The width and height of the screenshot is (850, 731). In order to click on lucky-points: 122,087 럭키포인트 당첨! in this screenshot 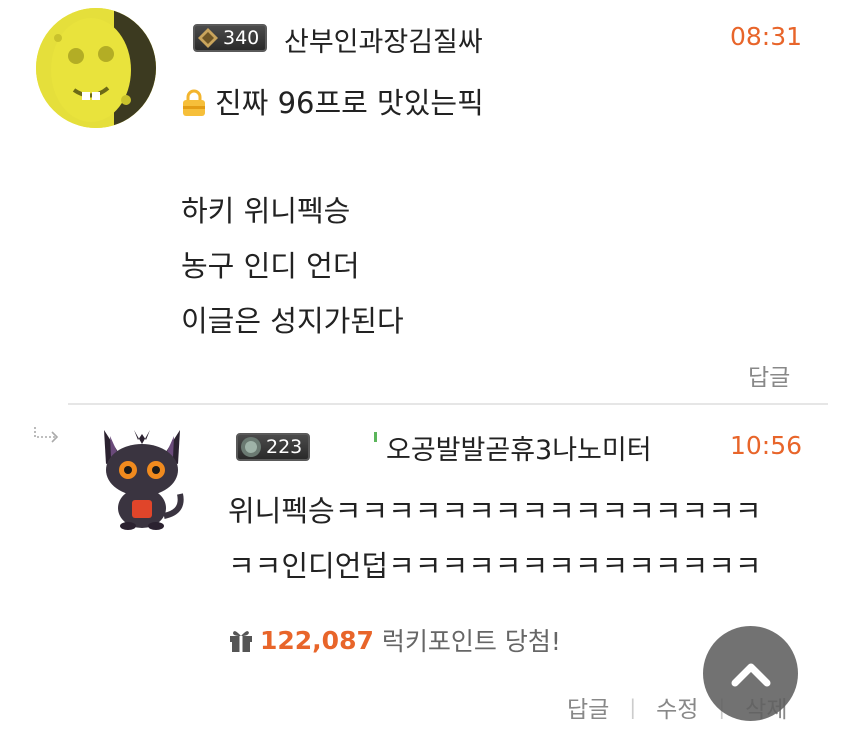, I will do `click(394, 640)`.